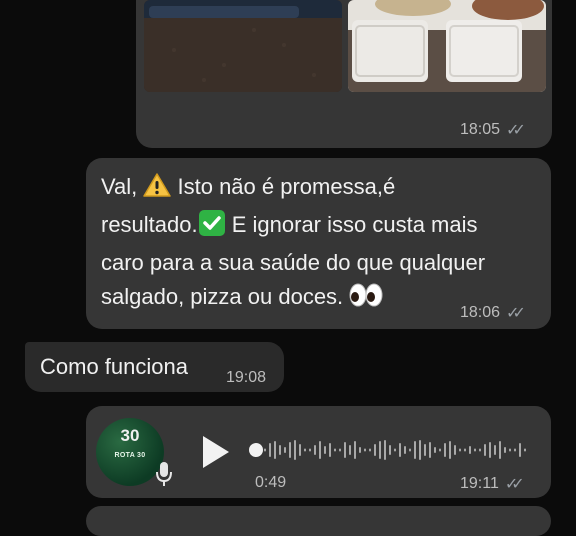 Image resolution: width=576 pixels, height=536 pixels. I want to click on photo-container-lids, so click(243, 46).